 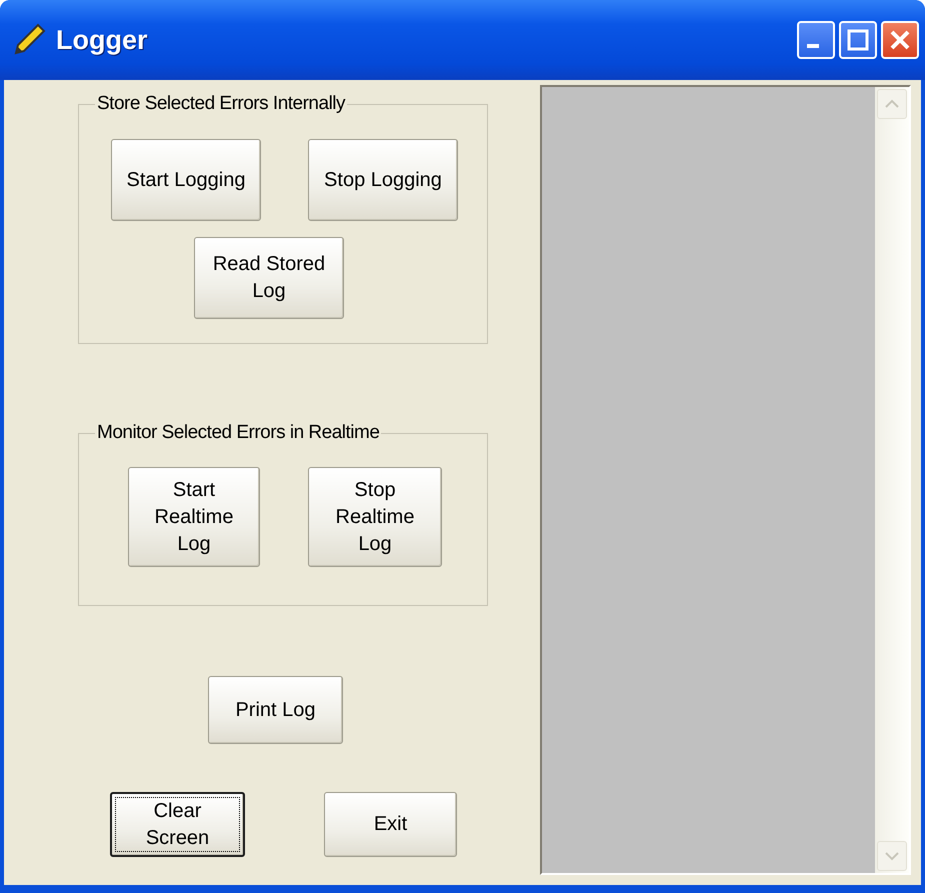 What do you see at coordinates (892, 856) in the screenshot?
I see `chevron-down-icon` at bounding box center [892, 856].